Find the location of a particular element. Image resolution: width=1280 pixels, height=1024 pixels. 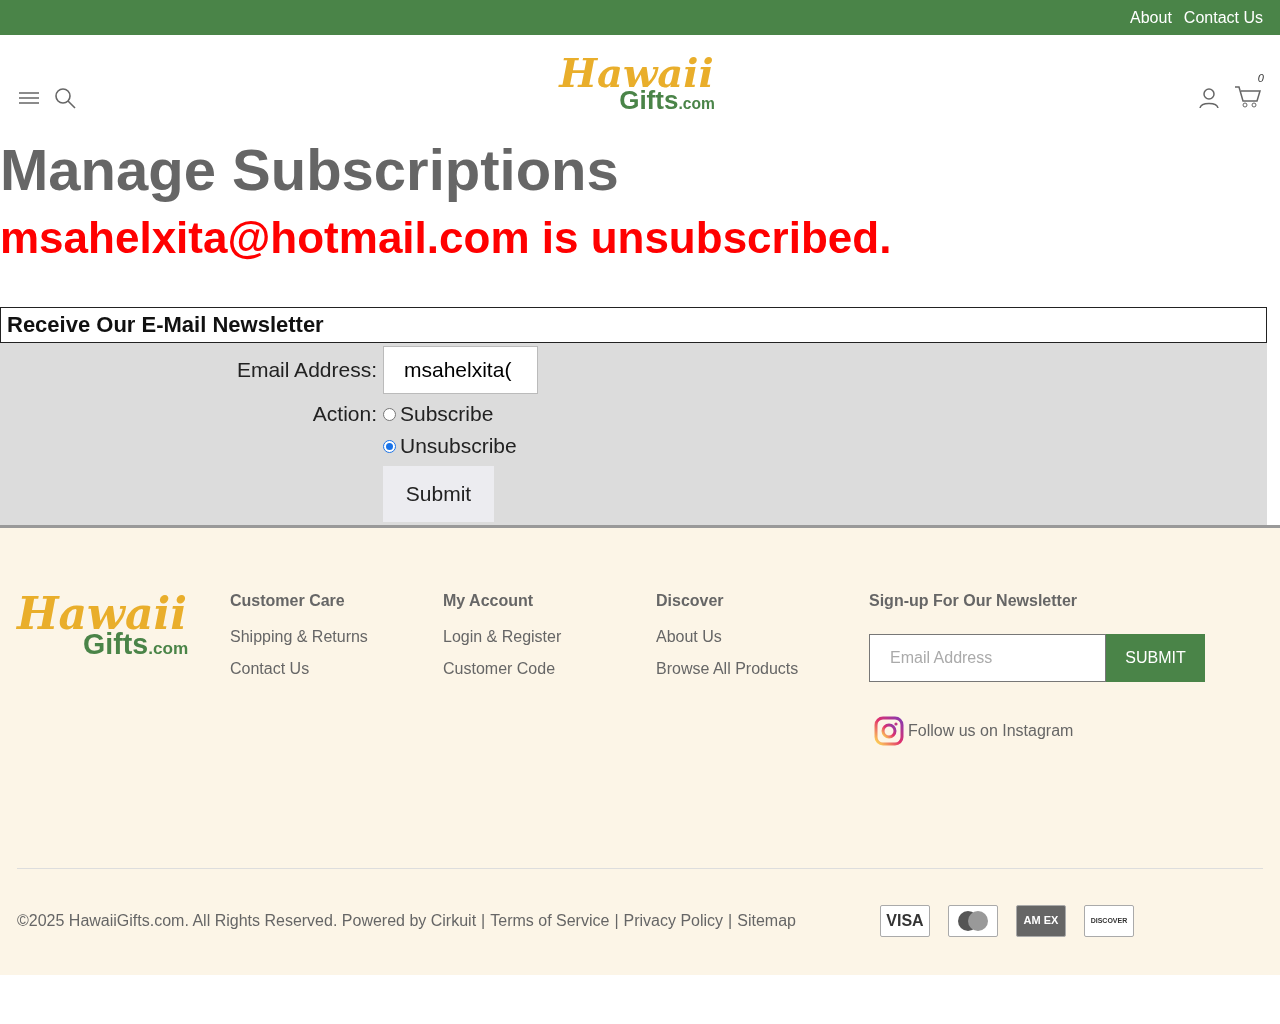

footer-logo: Hawaii Gifts.com is located at coordinates (123, 625).